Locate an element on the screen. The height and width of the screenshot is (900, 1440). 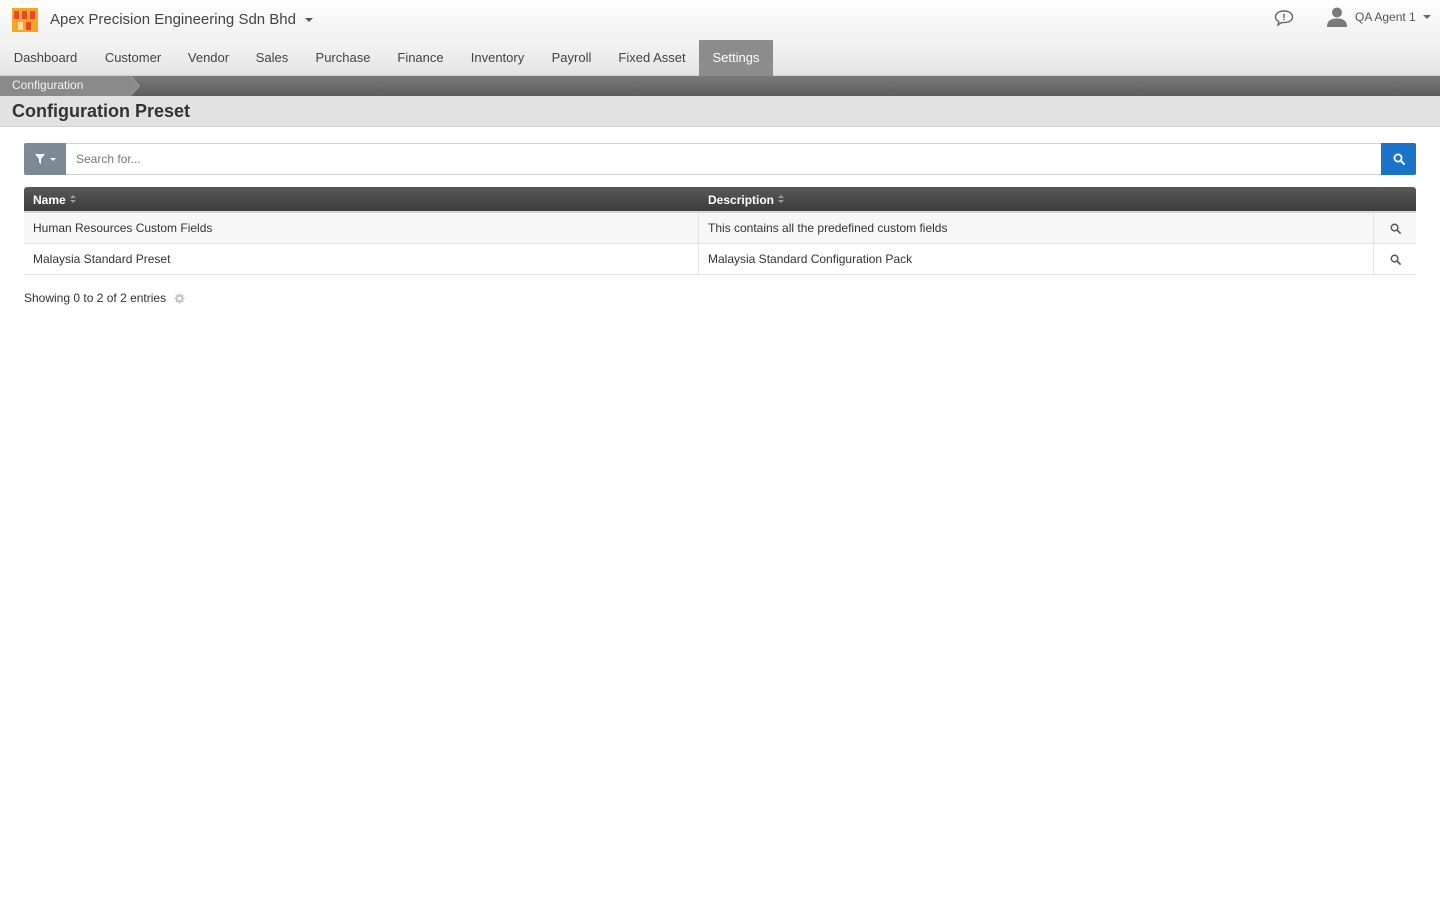
user-avatar-icon is located at coordinates (1337, 17).